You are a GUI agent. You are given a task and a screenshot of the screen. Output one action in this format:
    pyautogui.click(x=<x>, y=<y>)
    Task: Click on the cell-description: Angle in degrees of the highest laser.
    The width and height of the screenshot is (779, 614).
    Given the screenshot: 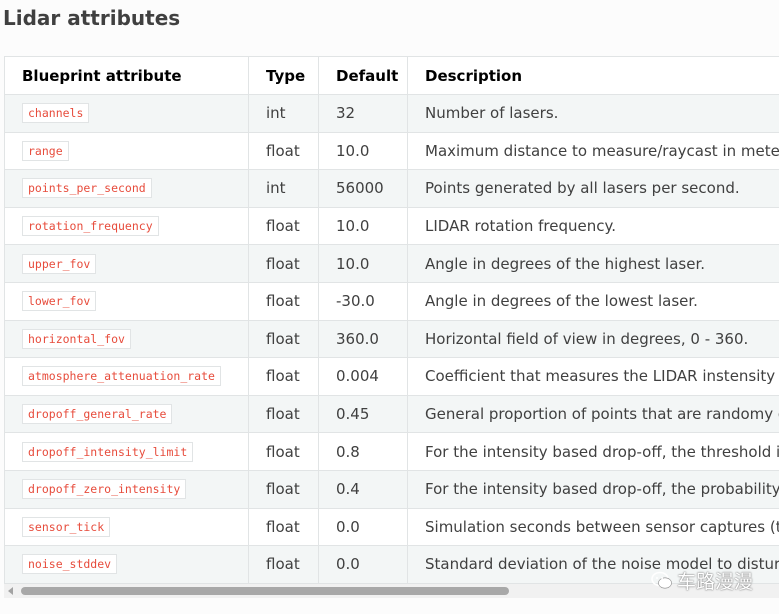 What is the action you would take?
    pyautogui.click(x=593, y=263)
    